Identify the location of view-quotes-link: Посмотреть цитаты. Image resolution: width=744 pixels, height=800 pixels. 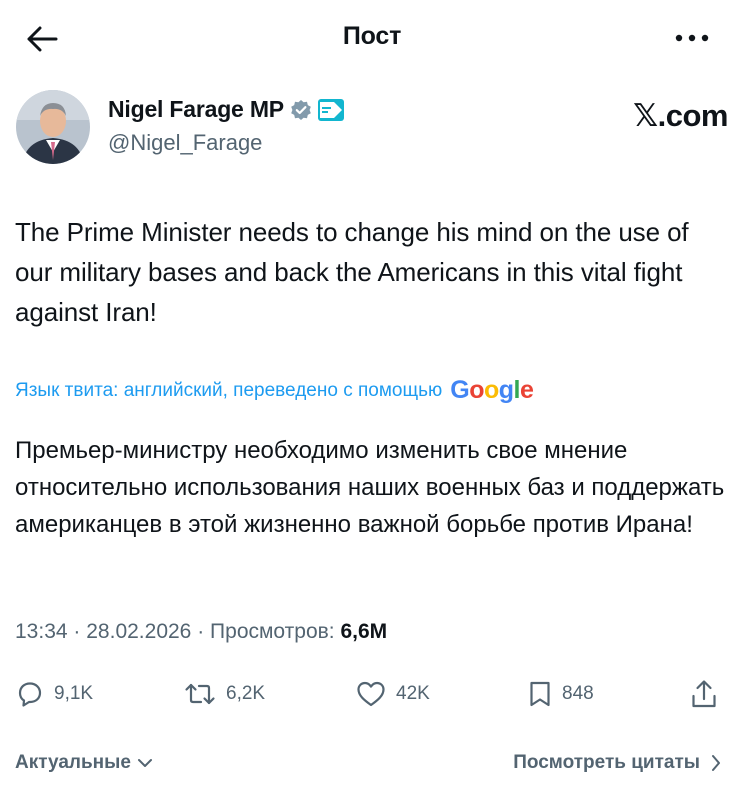
(617, 763).